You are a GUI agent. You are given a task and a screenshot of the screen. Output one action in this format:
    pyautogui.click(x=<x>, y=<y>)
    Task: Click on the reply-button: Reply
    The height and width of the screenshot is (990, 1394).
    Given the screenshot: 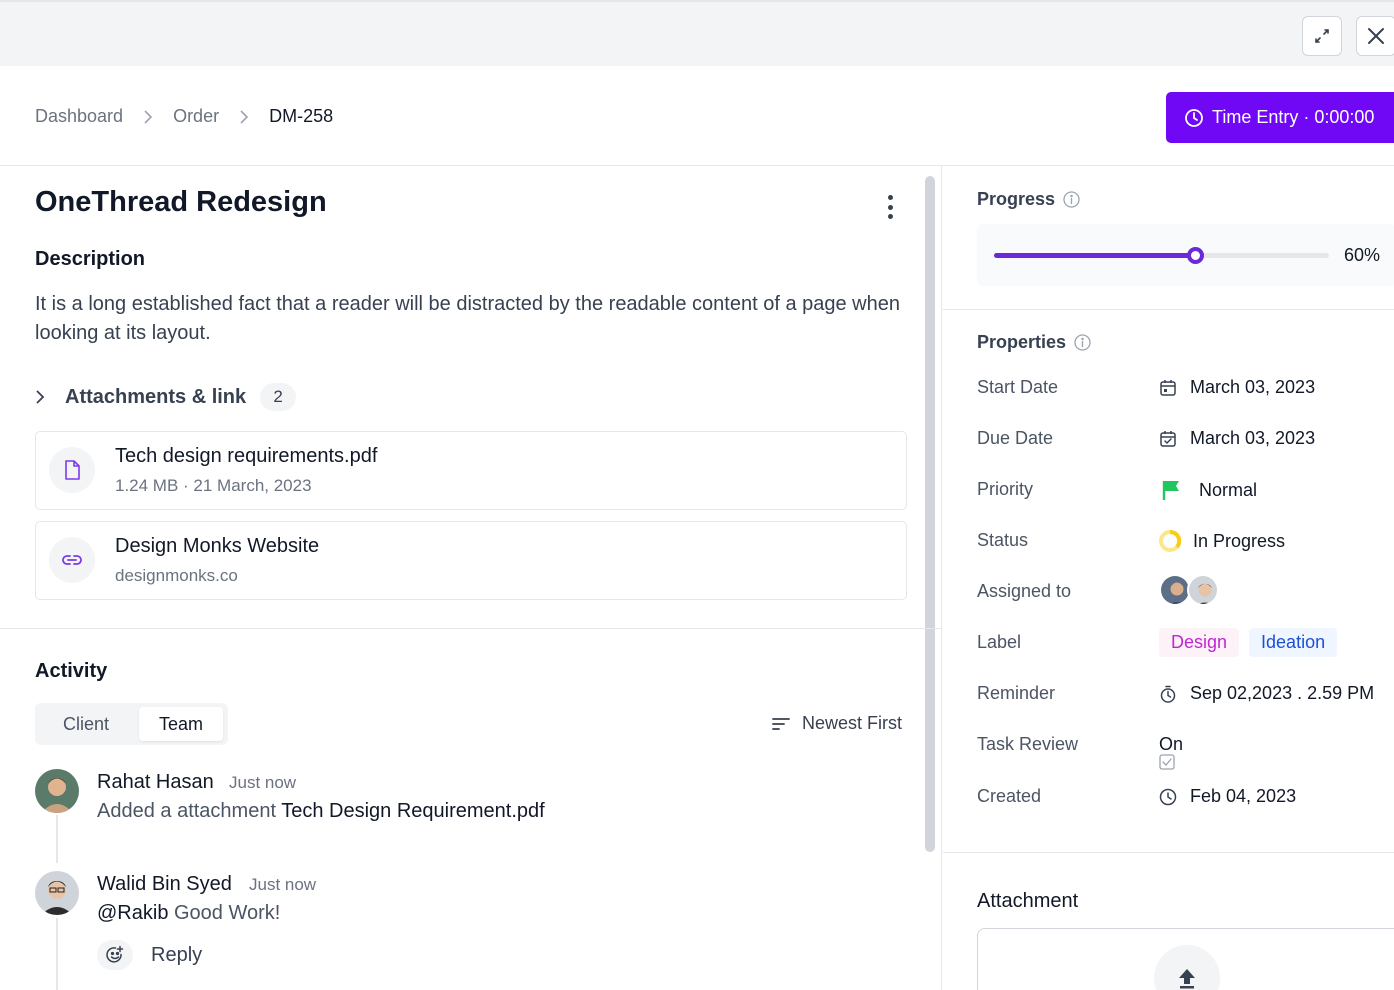 What is the action you would take?
    pyautogui.click(x=176, y=955)
    